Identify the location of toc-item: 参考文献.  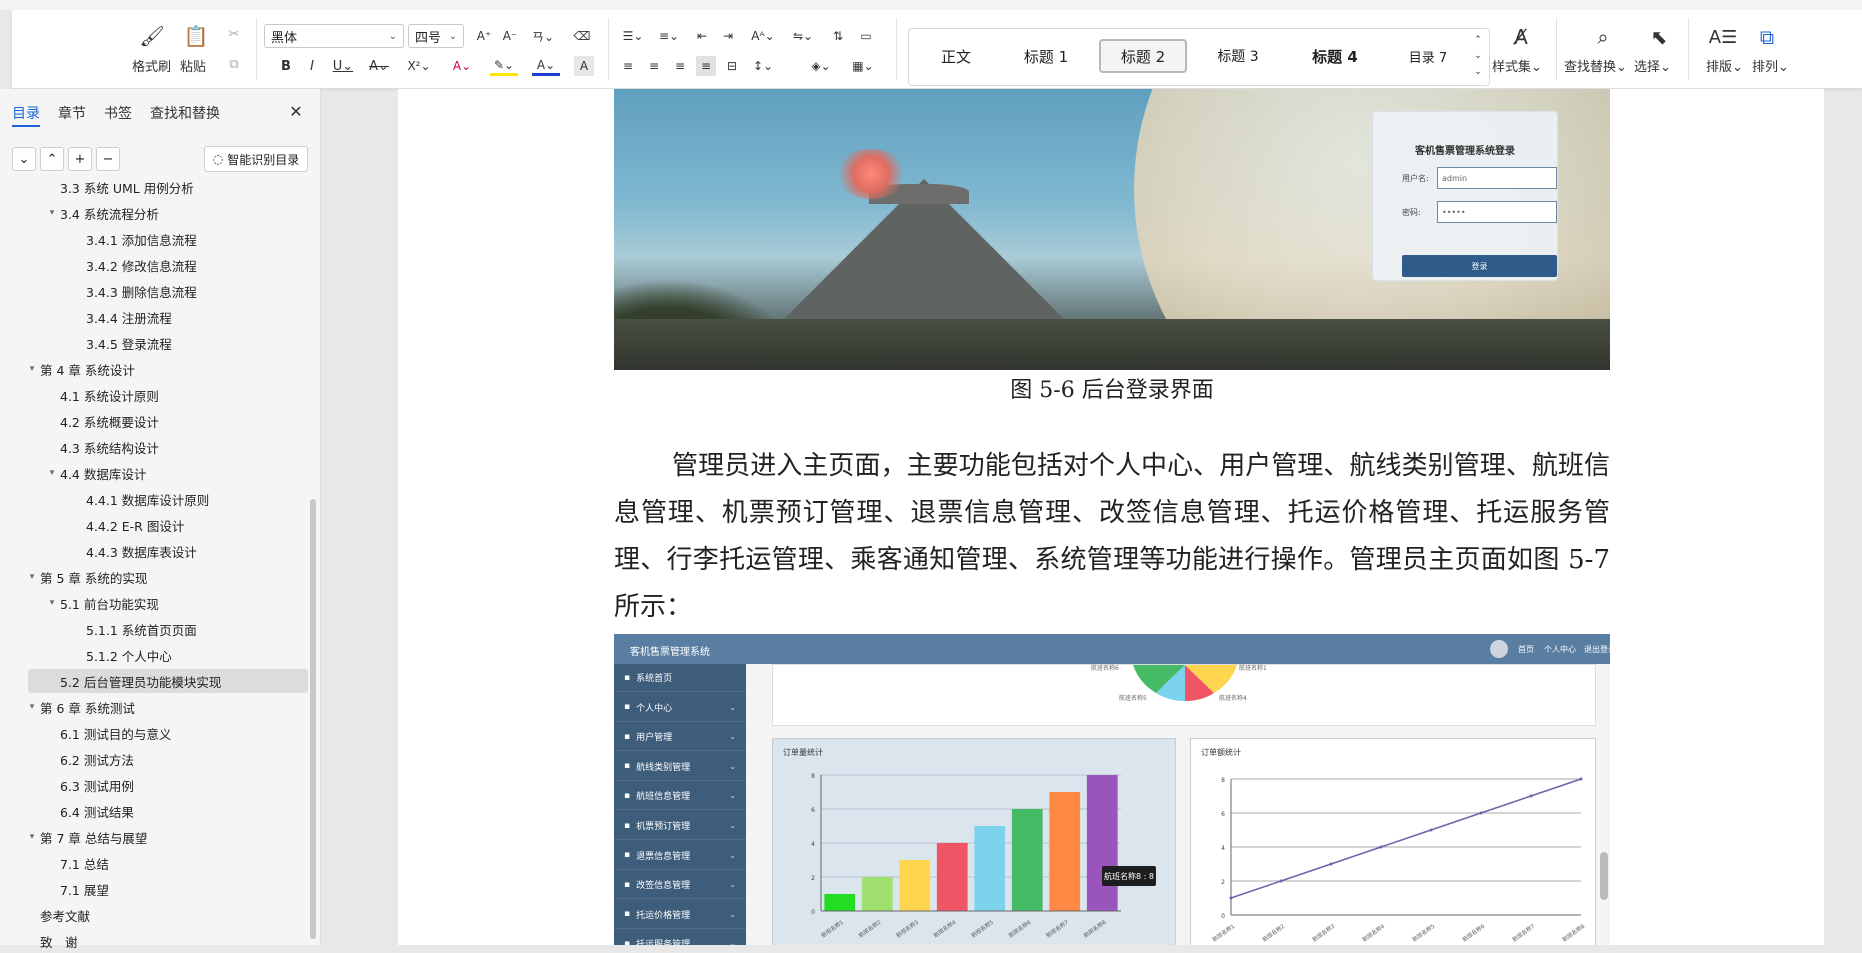
(164, 915).